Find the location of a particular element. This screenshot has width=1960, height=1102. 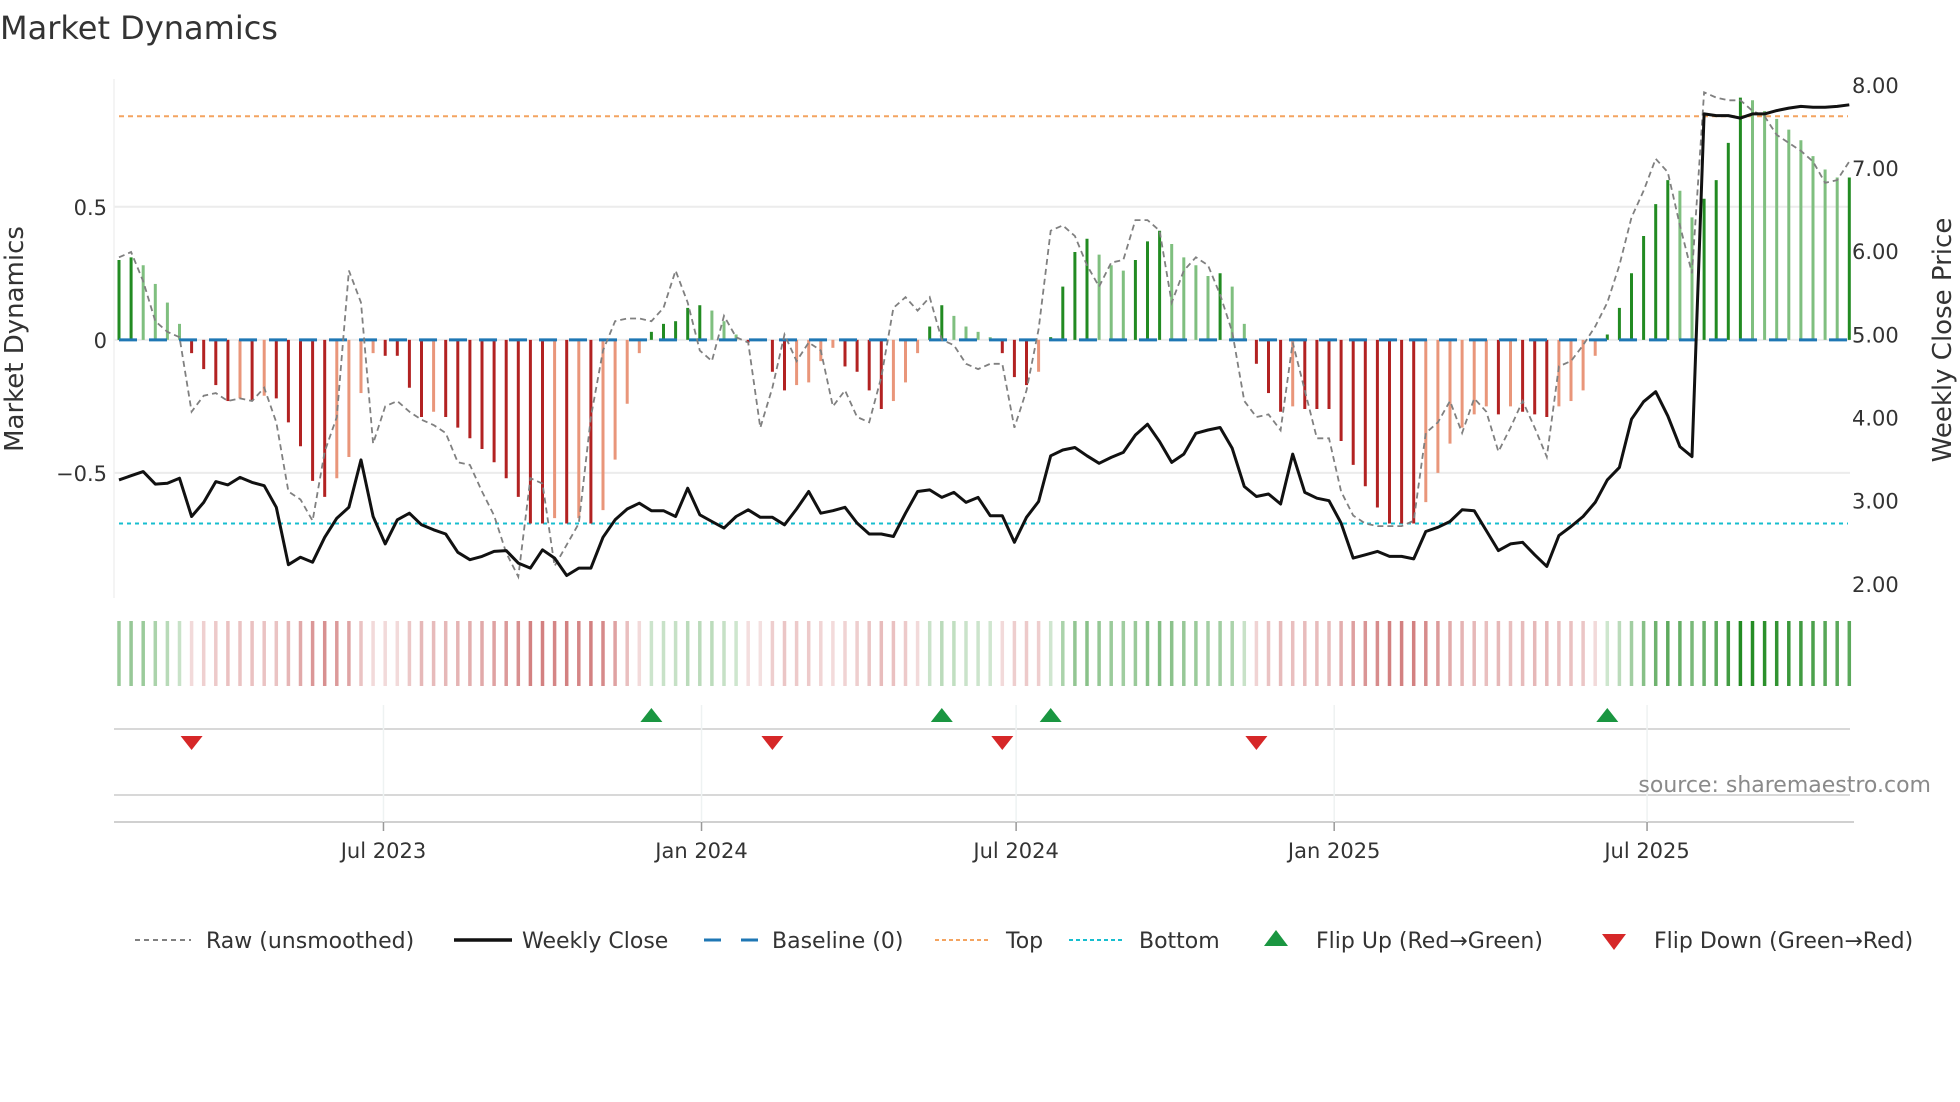

y2-tick-label: 4.00 is located at coordinates (1875, 419).